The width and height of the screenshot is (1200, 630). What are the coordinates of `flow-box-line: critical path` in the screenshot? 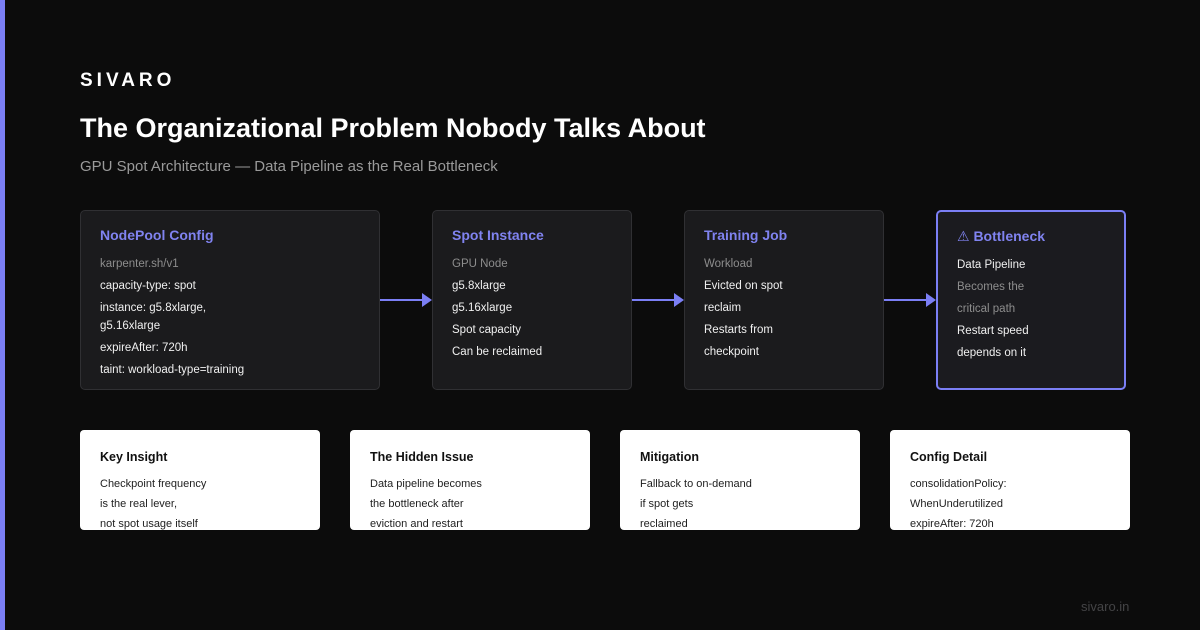 It's located at (986, 309).